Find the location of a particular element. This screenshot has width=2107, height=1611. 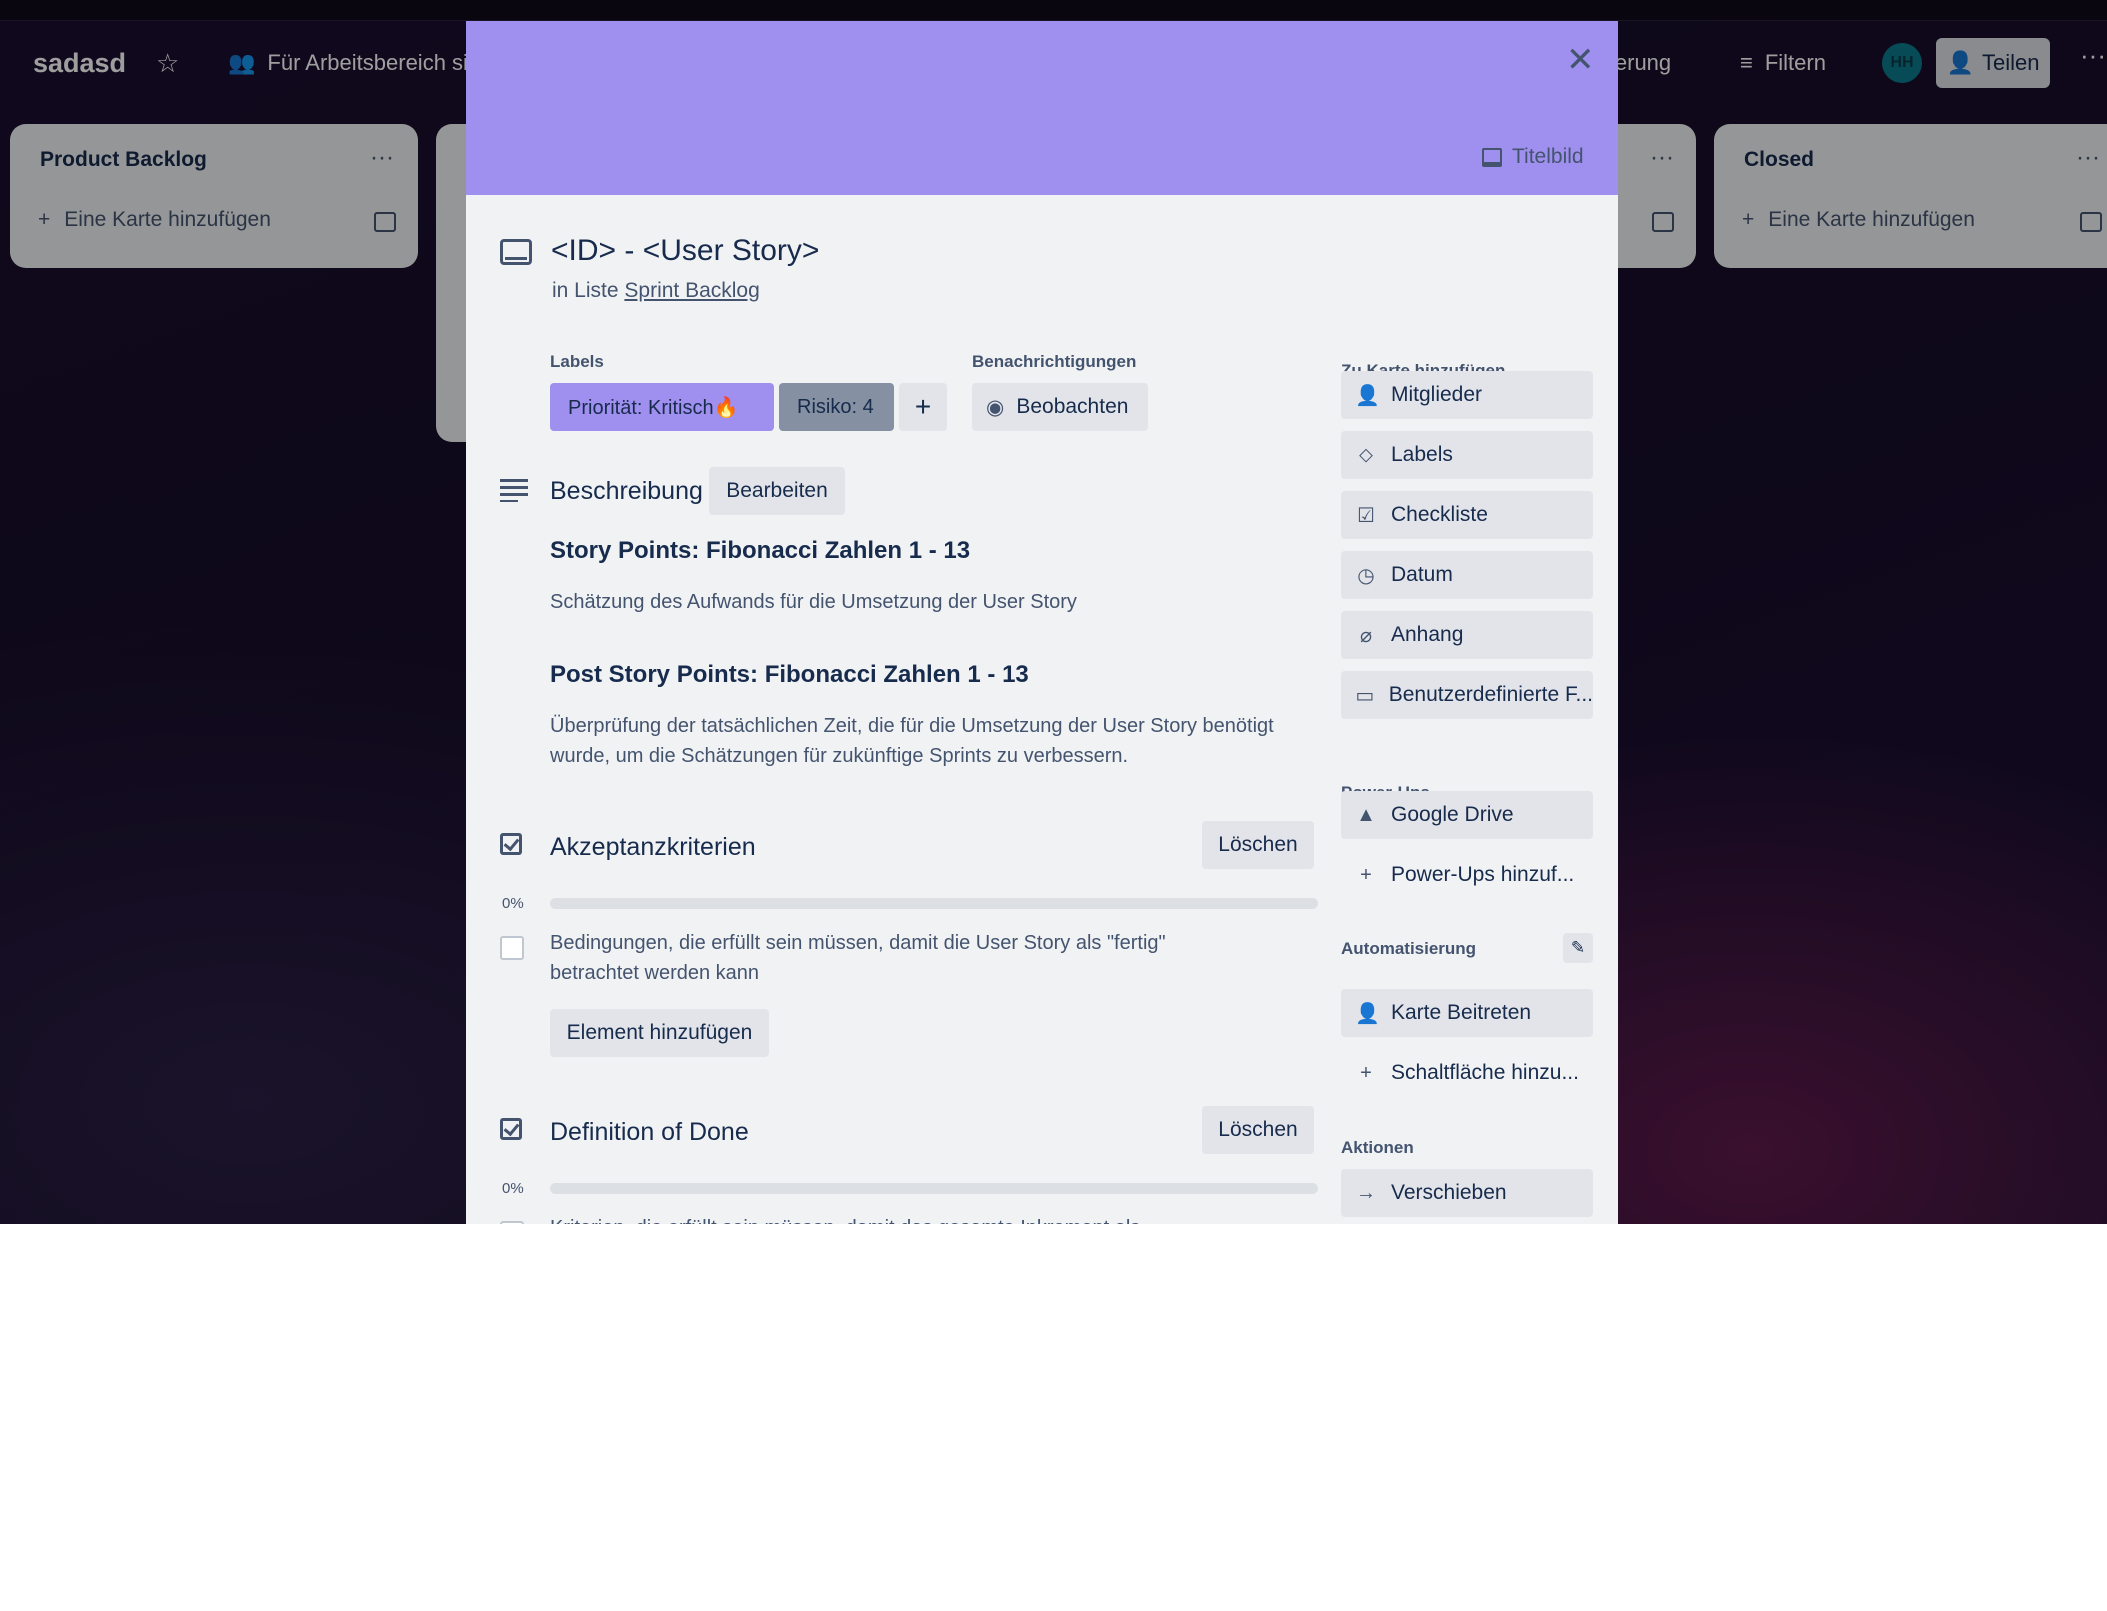

date-button: ◷ Datum is located at coordinates (1467, 575).